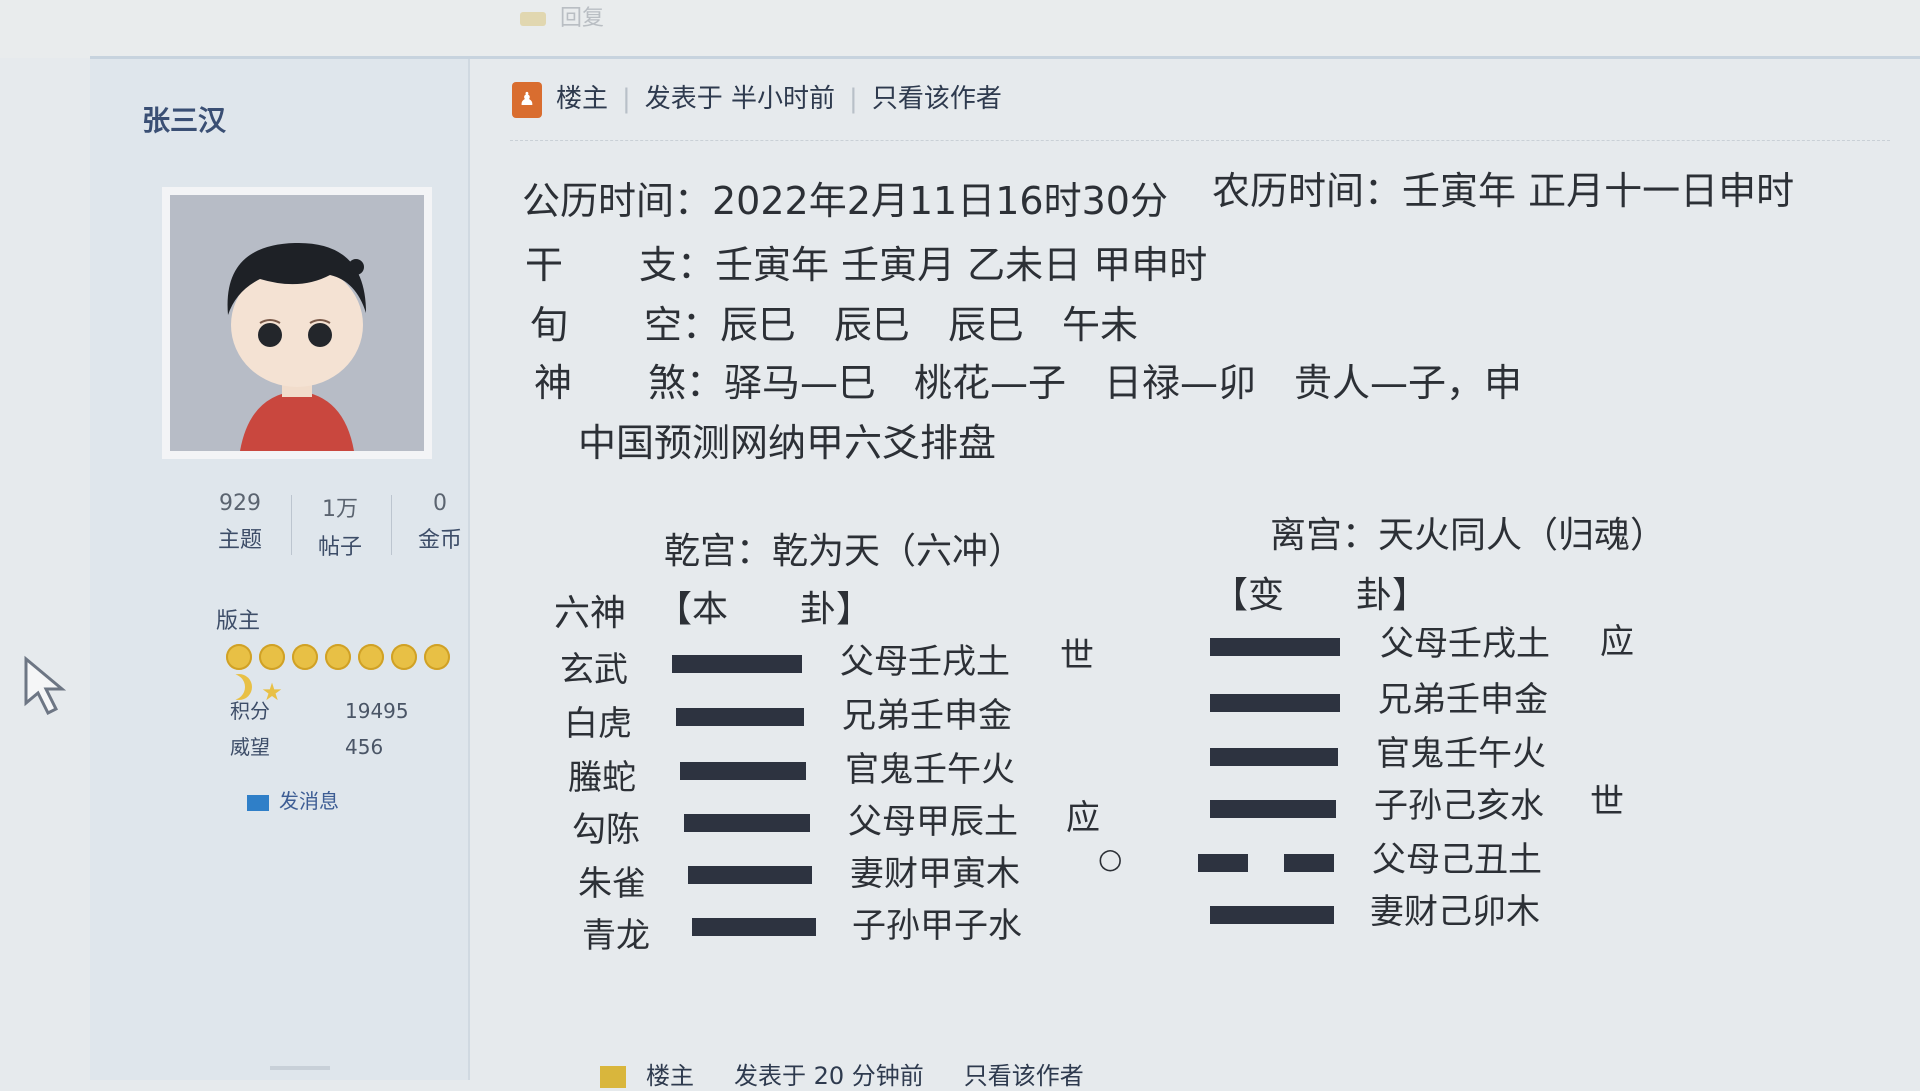 This screenshot has width=1920, height=1091. What do you see at coordinates (842, 1073) in the screenshot?
I see `next-post-header: 楼主 发表于 20 分钟前 只看该作者` at bounding box center [842, 1073].